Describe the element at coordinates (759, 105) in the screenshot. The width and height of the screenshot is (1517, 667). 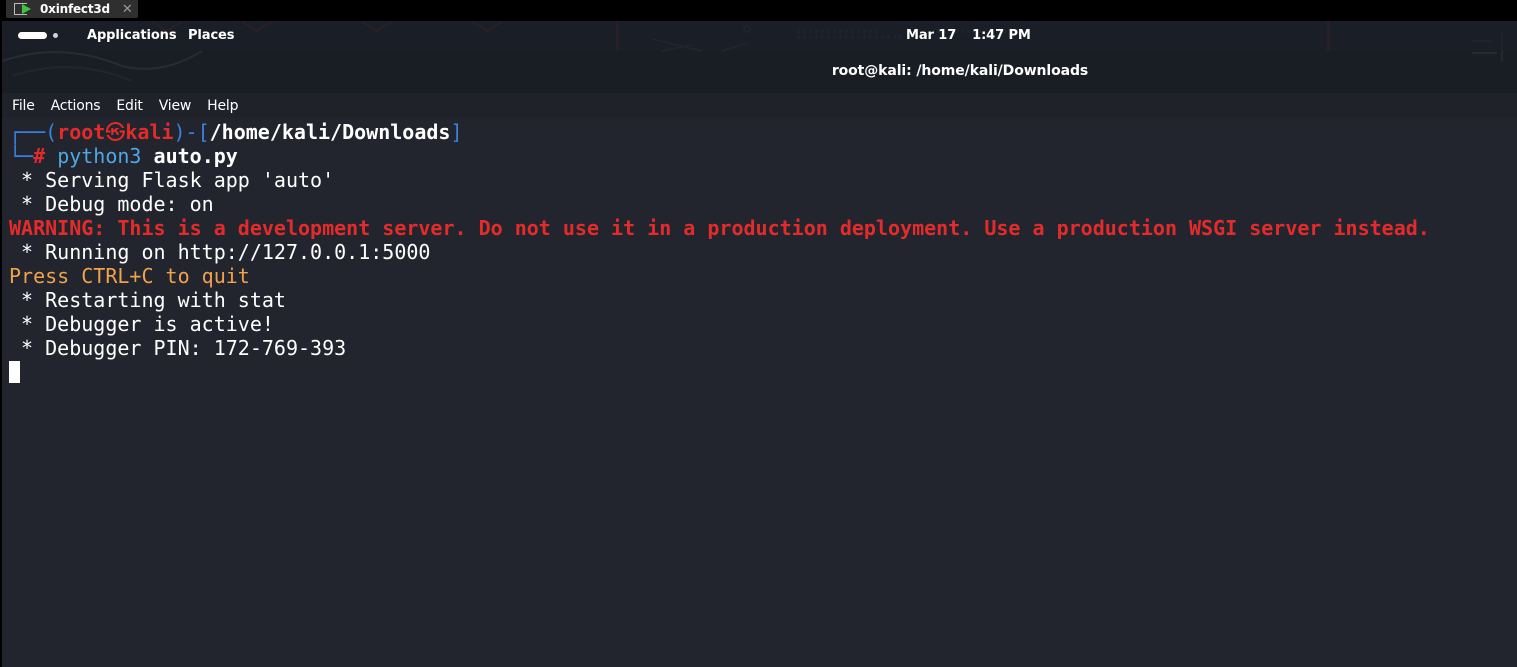
I see `terminal-menubar: File Actions Edit View Help` at that location.